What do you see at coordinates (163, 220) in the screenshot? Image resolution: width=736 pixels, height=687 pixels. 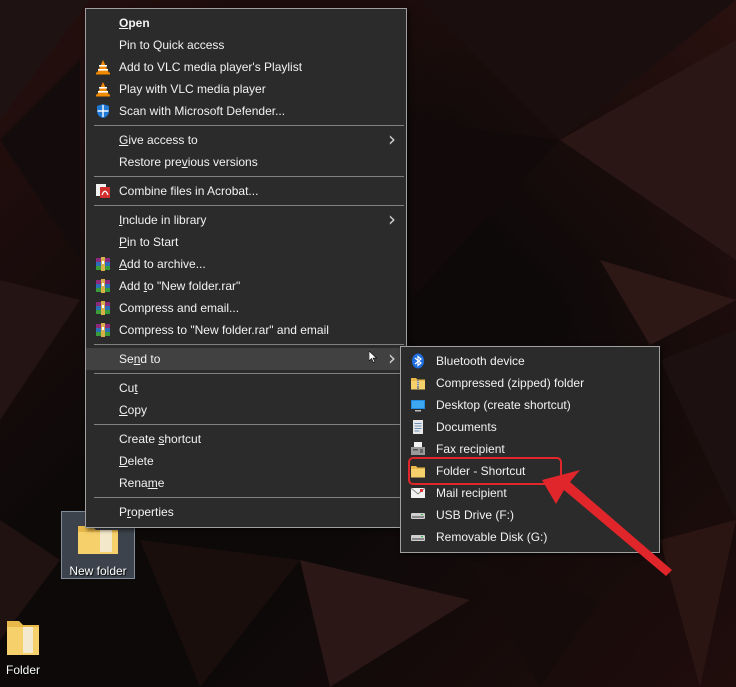 I see `menu-item-label: Include in library` at bounding box center [163, 220].